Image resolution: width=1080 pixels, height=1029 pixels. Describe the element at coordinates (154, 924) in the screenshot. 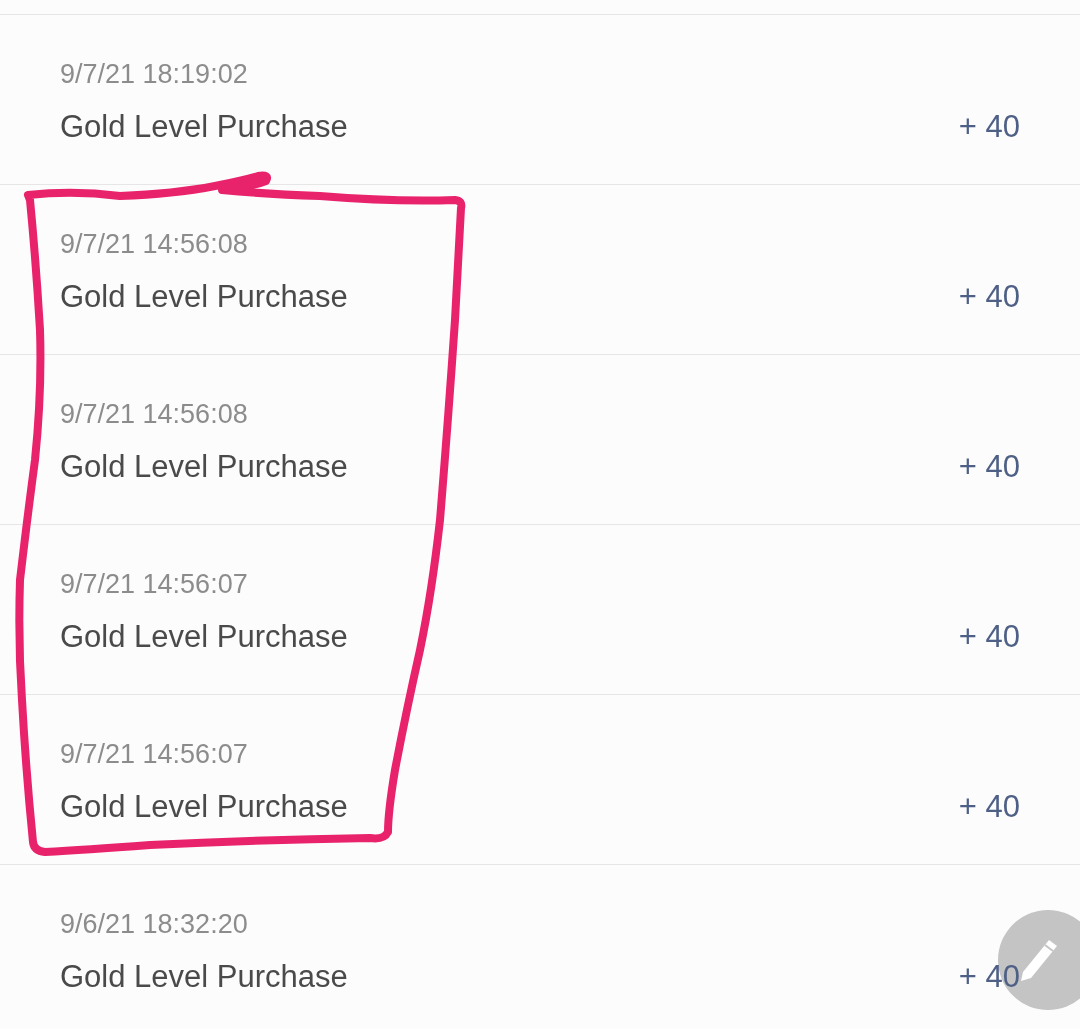

I see `transaction-timestamp: 9/6/21 18:32:20` at that location.